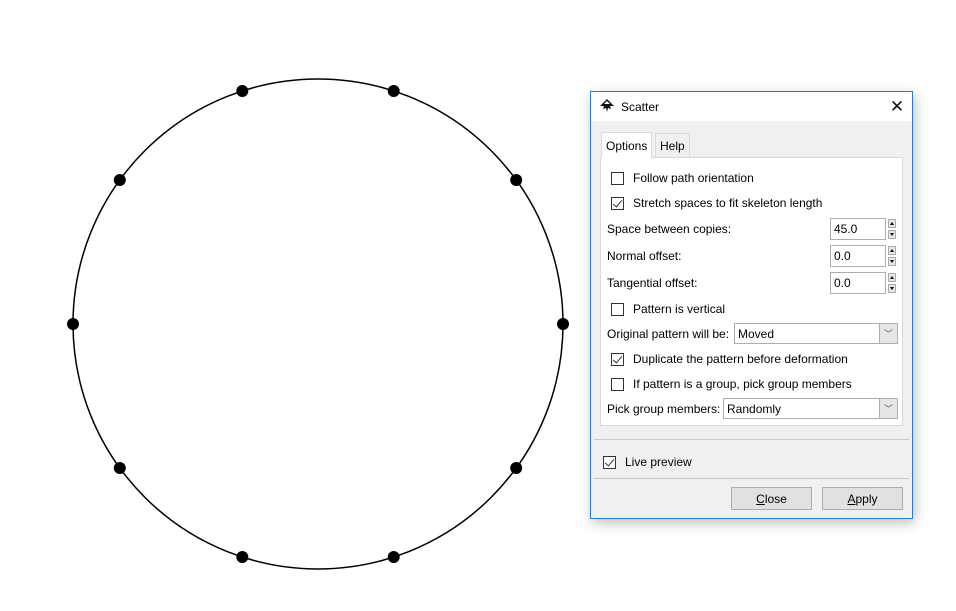  Describe the element at coordinates (672, 145) in the screenshot. I see `tab-help: Help` at that location.